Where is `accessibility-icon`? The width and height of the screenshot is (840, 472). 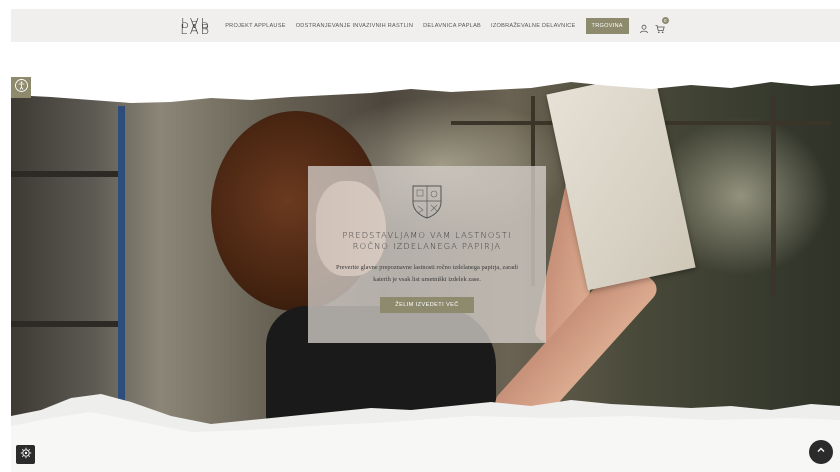
accessibility-icon is located at coordinates (21, 87).